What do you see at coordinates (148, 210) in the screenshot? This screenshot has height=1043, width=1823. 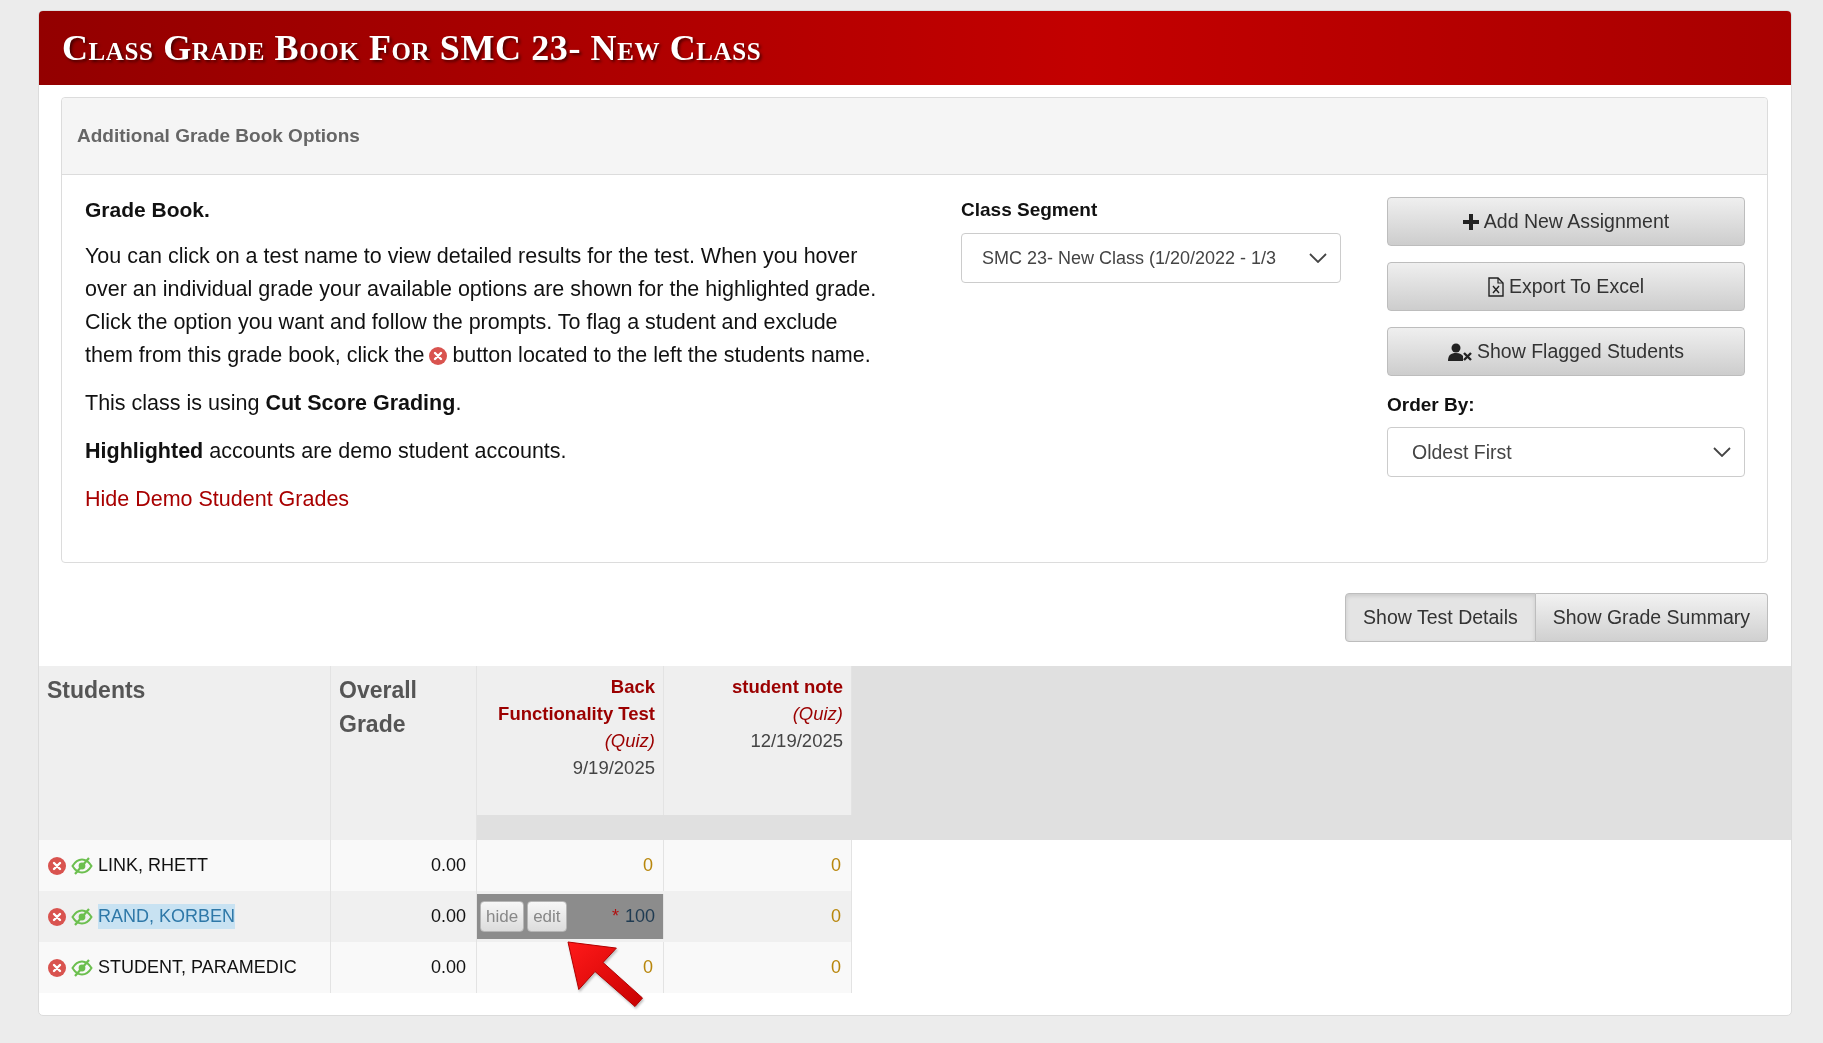 I see `section-heading: Grade Book.` at bounding box center [148, 210].